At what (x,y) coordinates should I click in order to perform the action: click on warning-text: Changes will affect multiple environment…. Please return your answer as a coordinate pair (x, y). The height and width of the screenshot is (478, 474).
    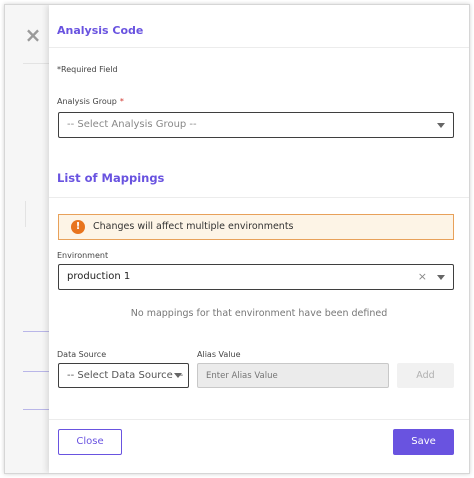
    Looking at the image, I should click on (193, 226).